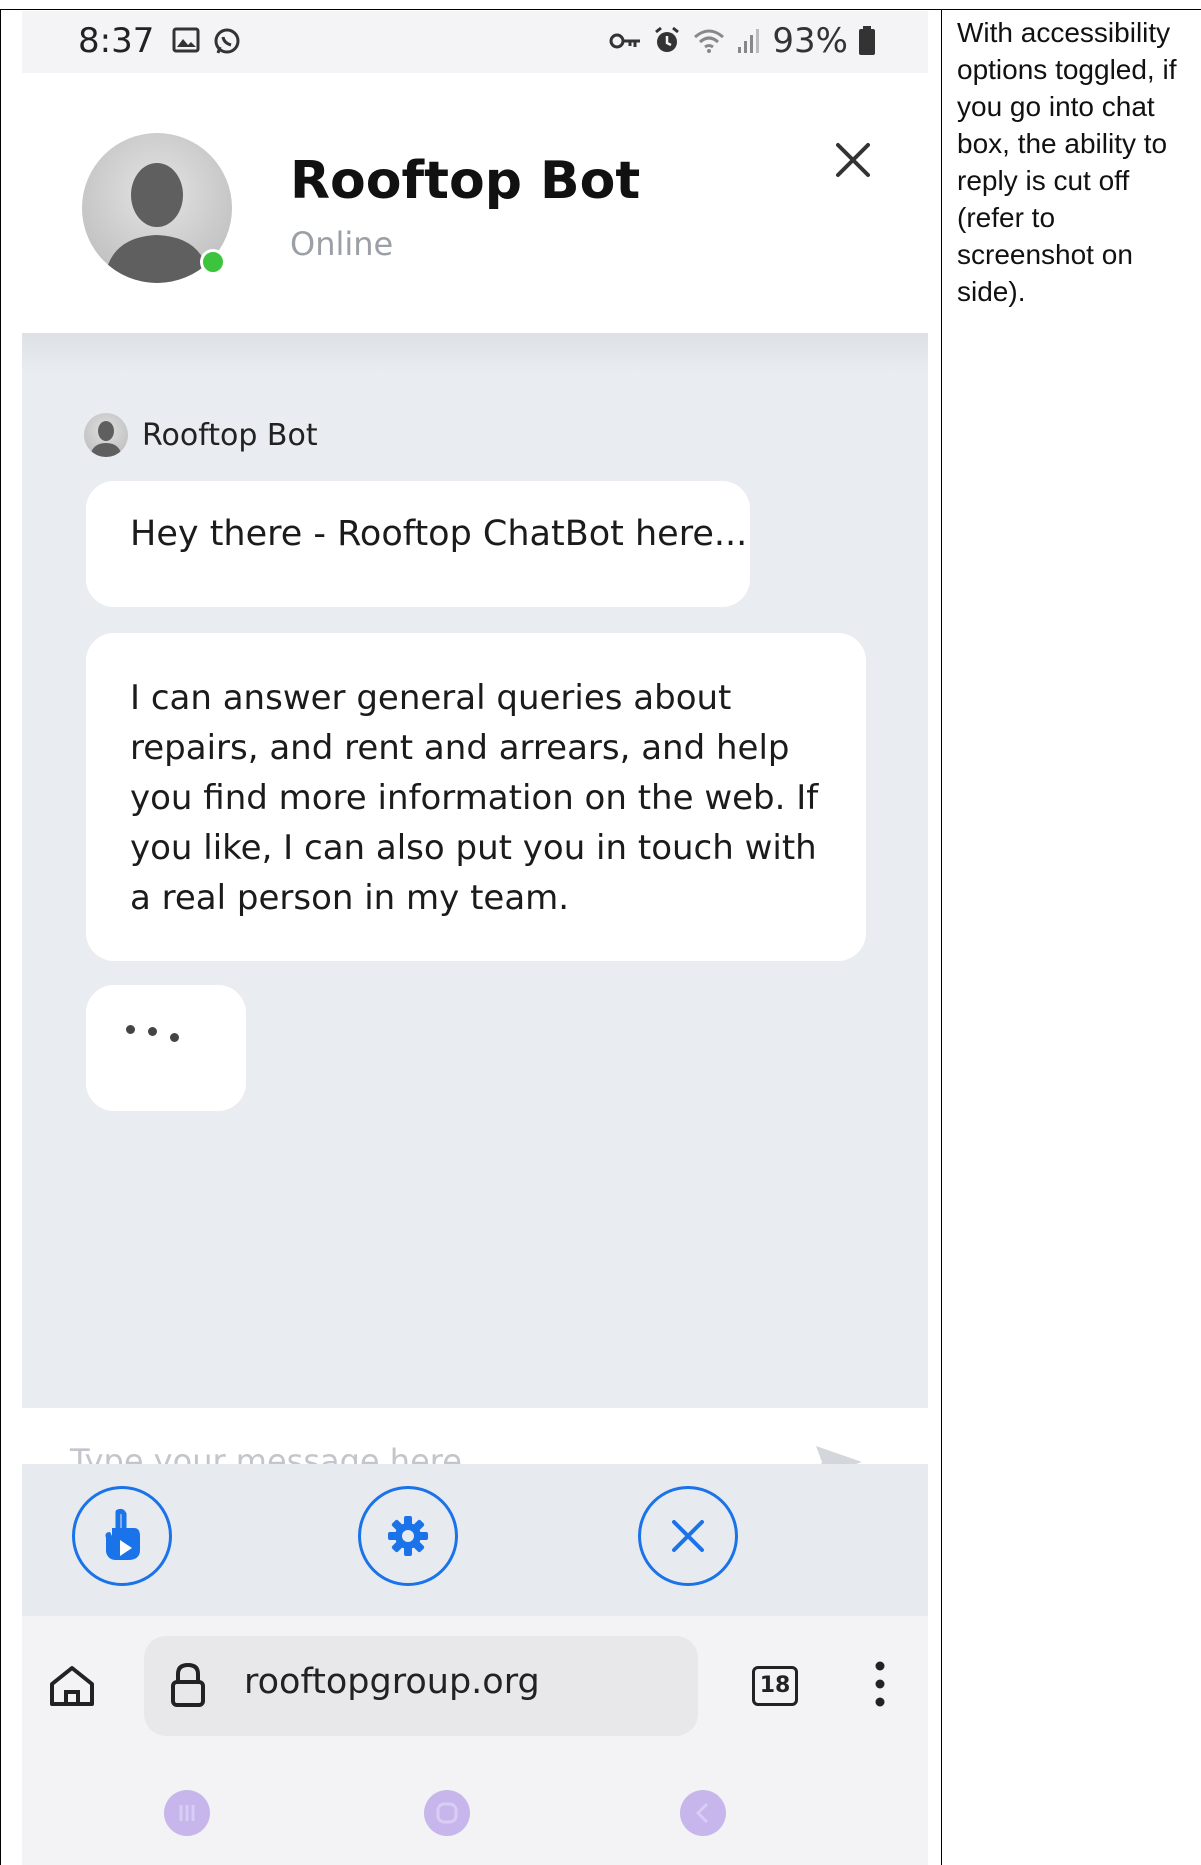 This screenshot has height=1865, width=1201. I want to click on close-accessibility-button, so click(688, 1536).